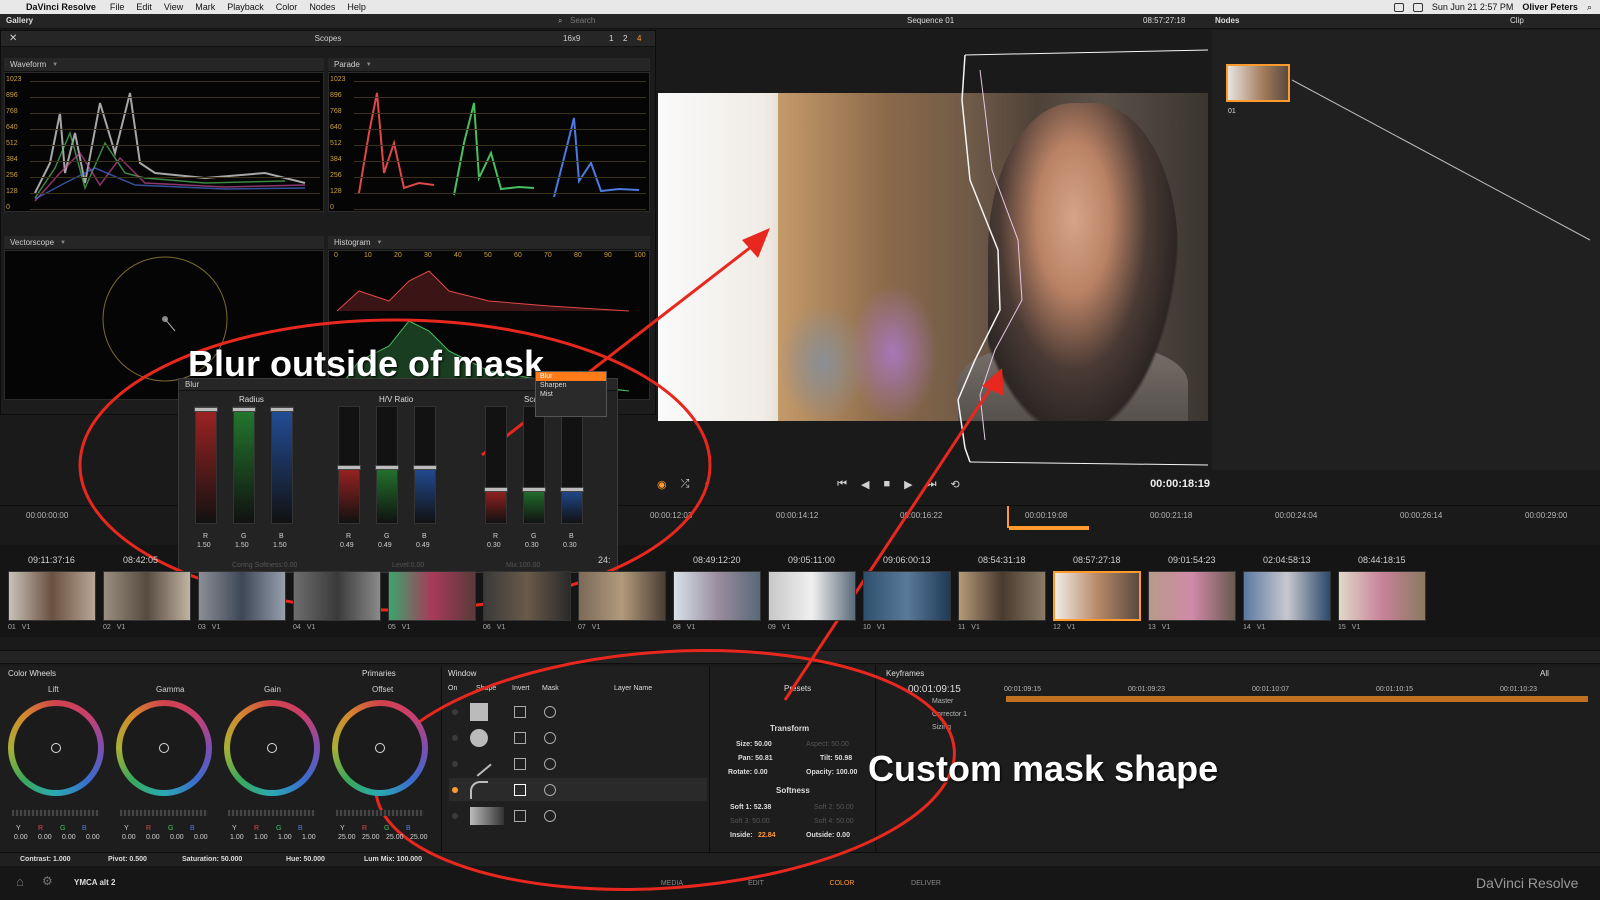 The image size is (1600, 900). I want to click on histogram-tick-label: 80, so click(578, 255).